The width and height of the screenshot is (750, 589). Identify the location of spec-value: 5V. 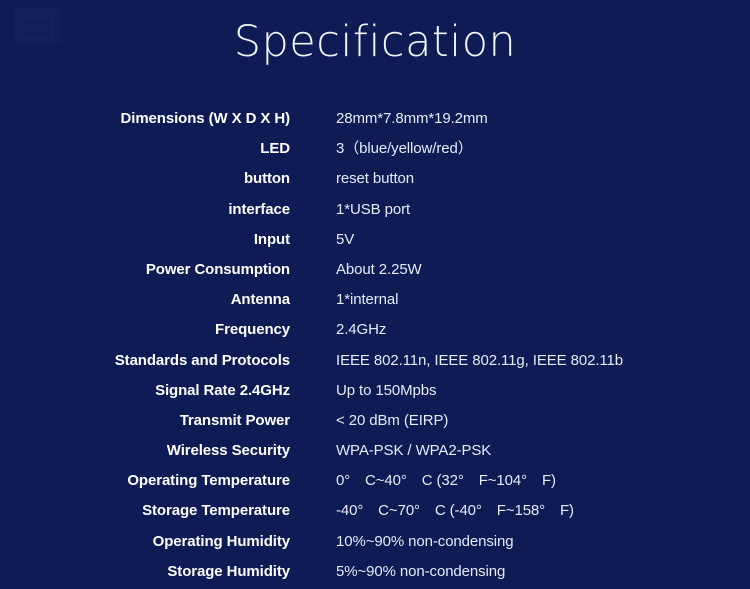
(345, 239).